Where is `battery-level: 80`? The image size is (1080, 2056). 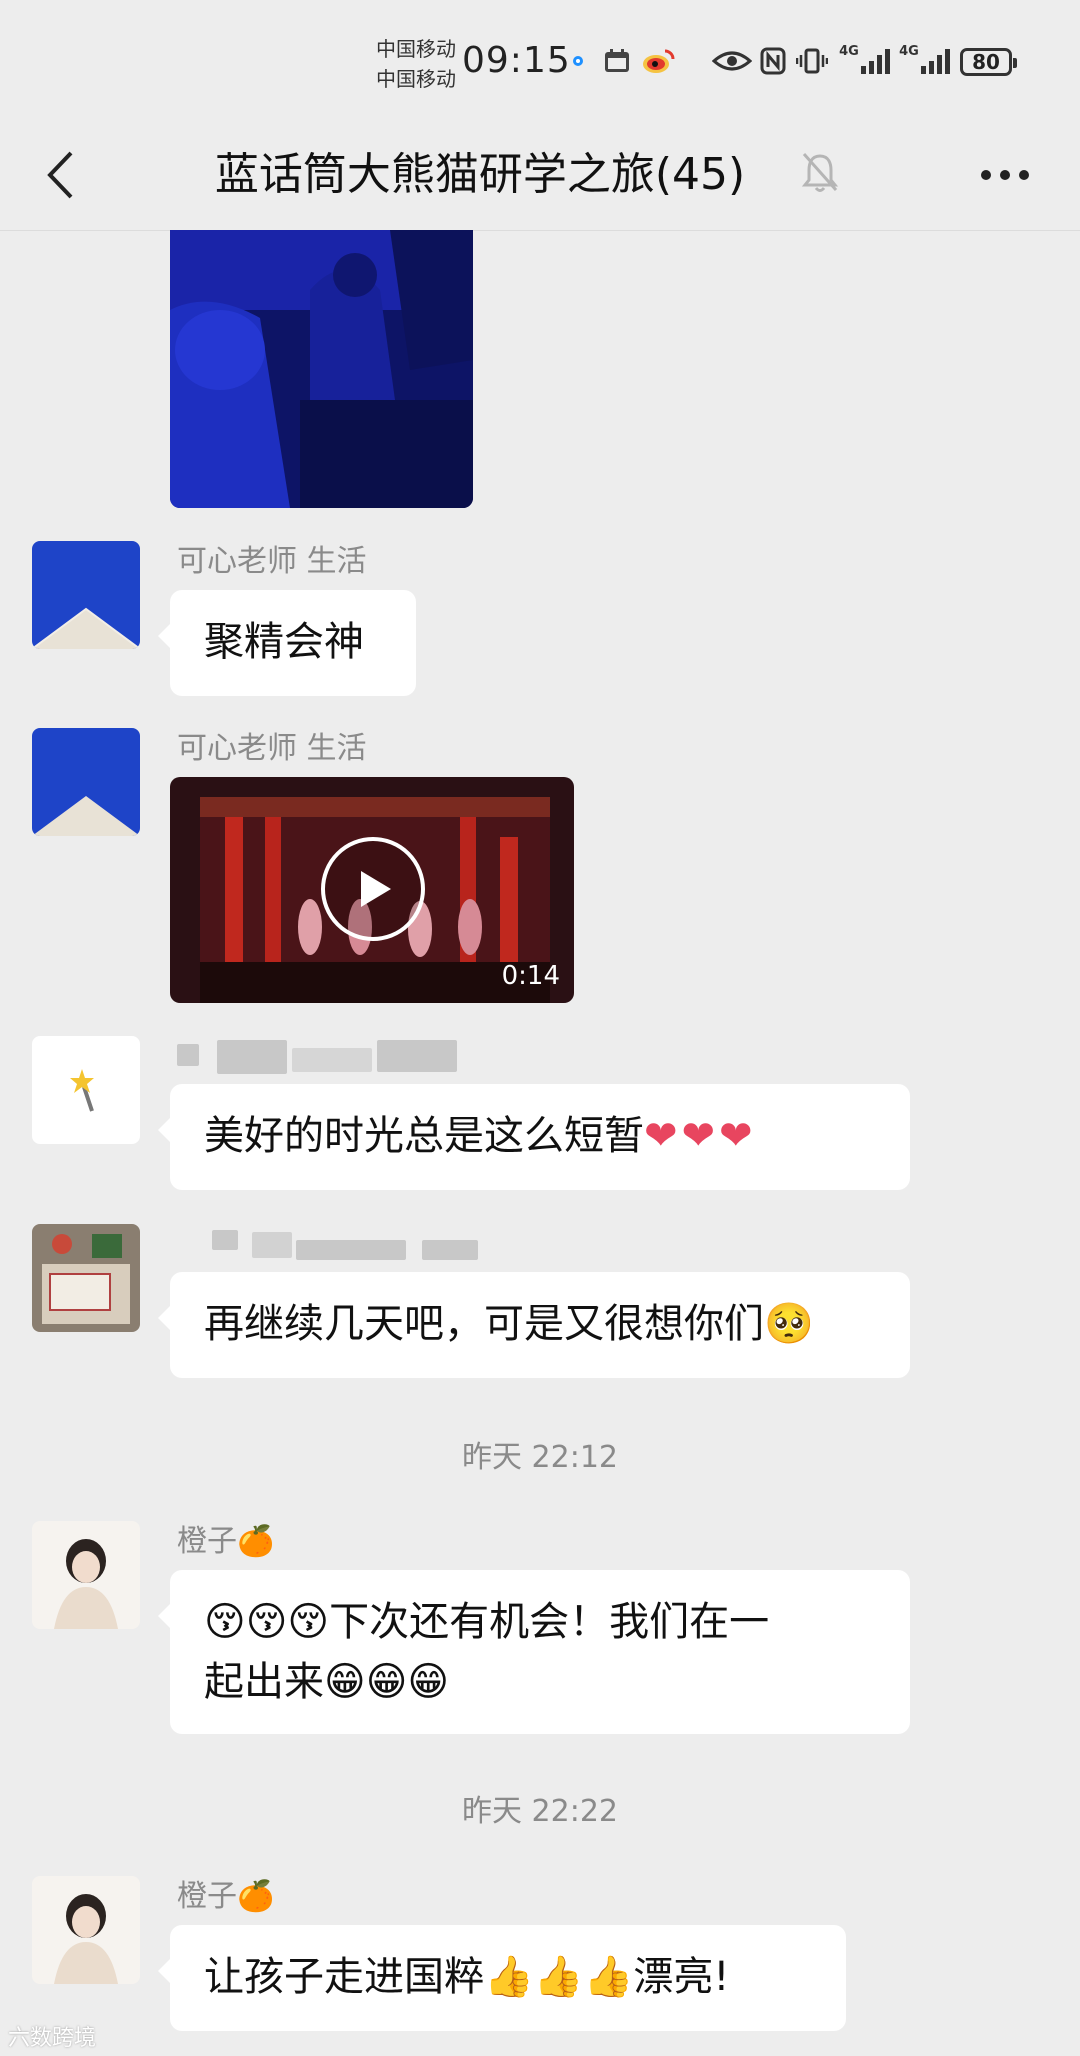 battery-level: 80 is located at coordinates (986, 62).